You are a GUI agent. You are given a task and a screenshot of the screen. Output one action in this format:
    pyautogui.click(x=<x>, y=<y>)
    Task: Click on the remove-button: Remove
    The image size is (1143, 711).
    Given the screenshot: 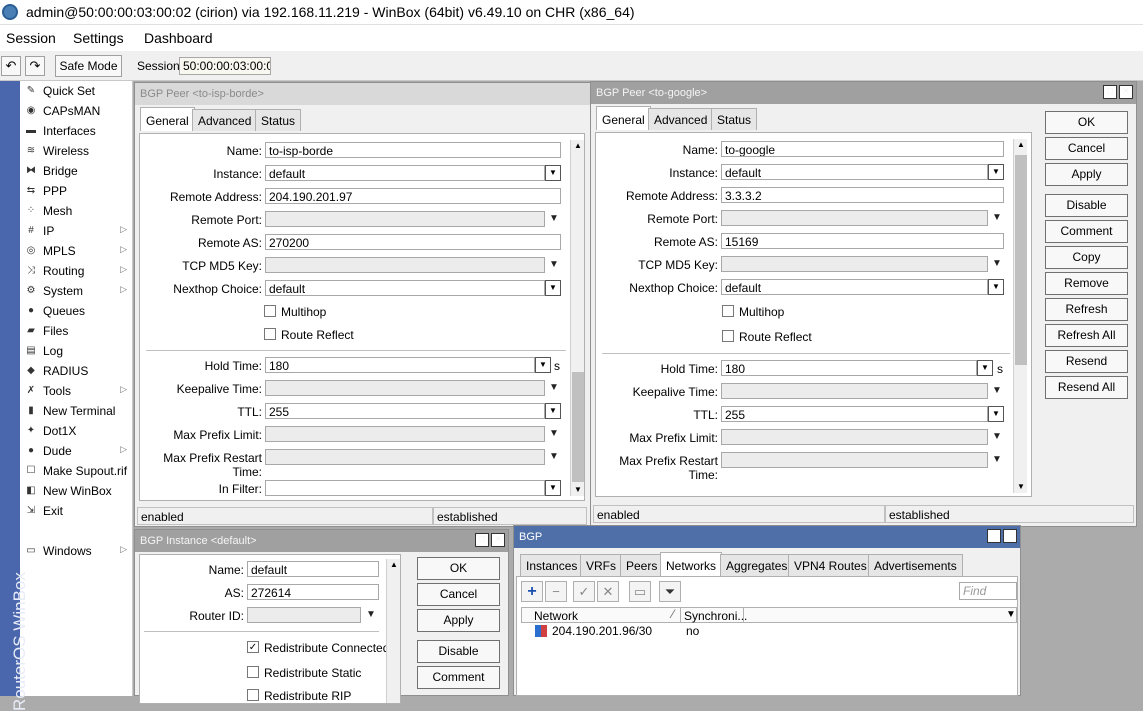 What is the action you would take?
    pyautogui.click(x=1086, y=283)
    